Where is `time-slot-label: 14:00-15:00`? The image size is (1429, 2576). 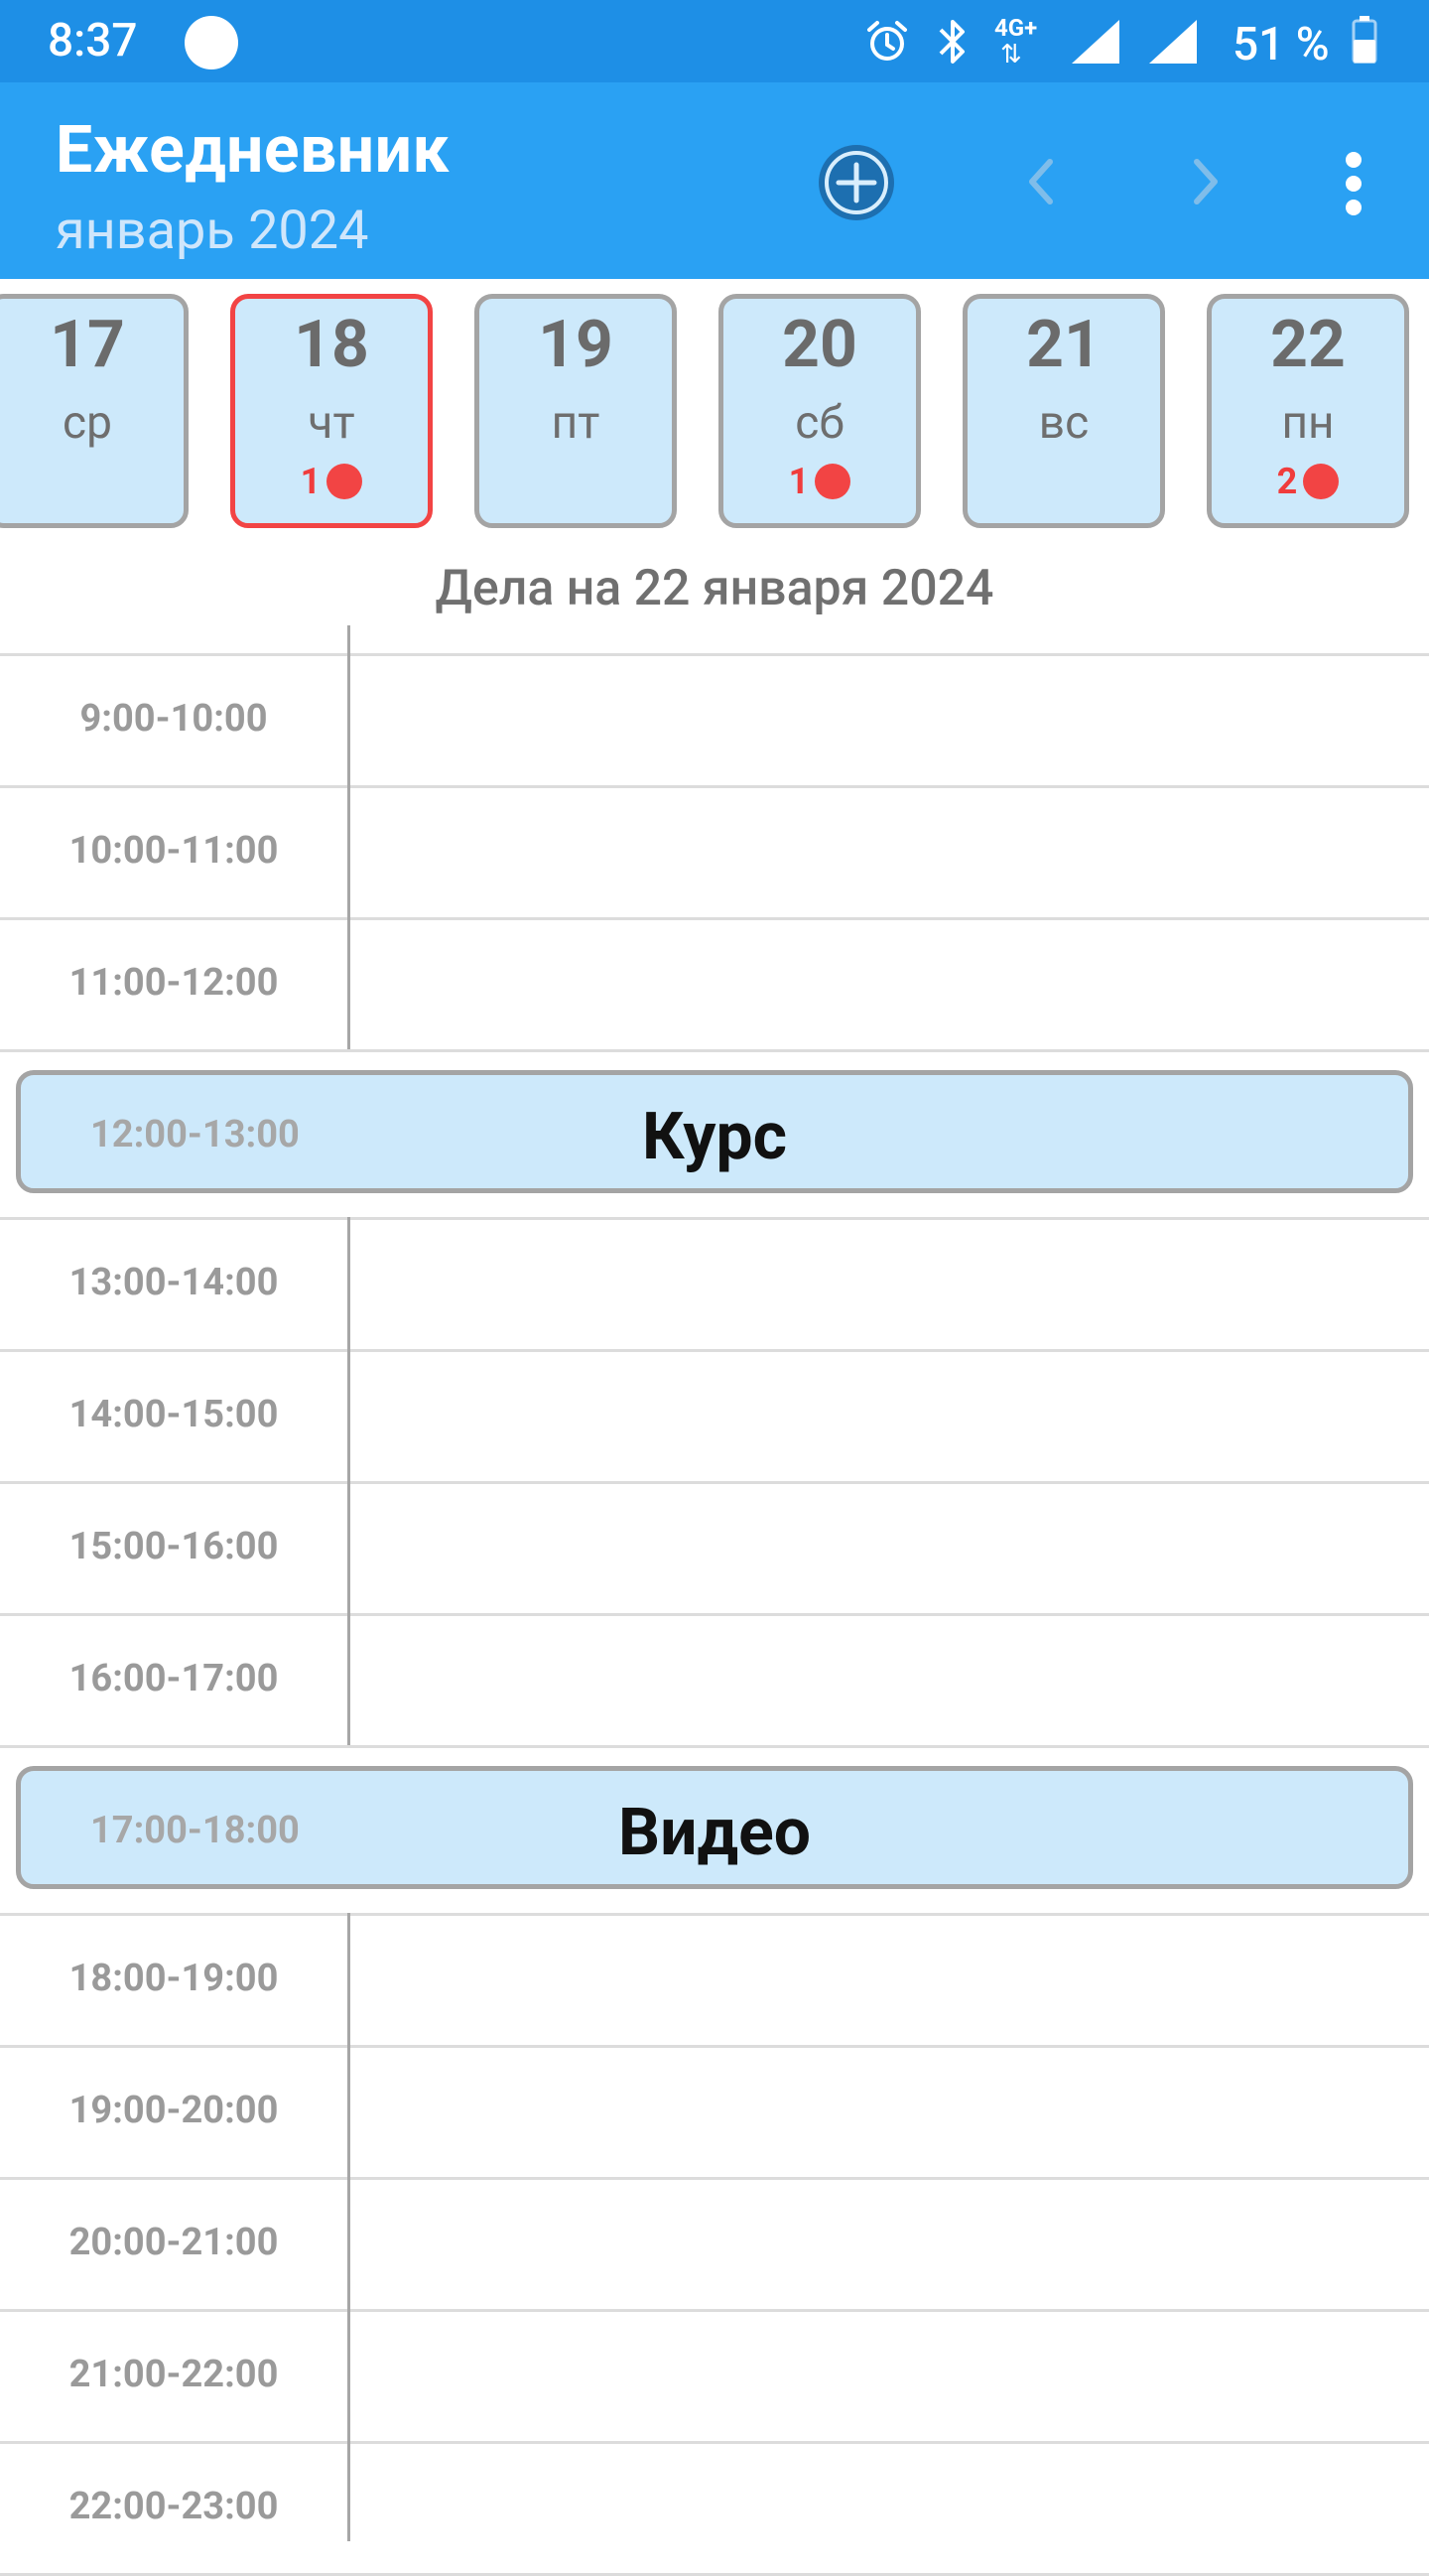
time-slot-label: 14:00-15:00 is located at coordinates (173, 1414).